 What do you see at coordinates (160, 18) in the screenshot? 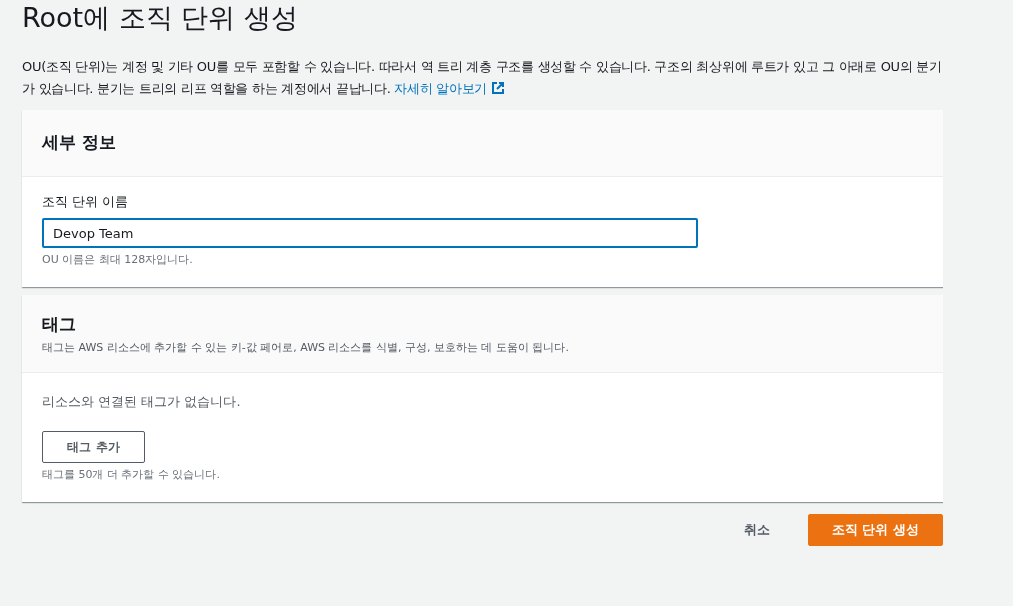
I see `page-title: Root에 조직 단위 생성` at bounding box center [160, 18].